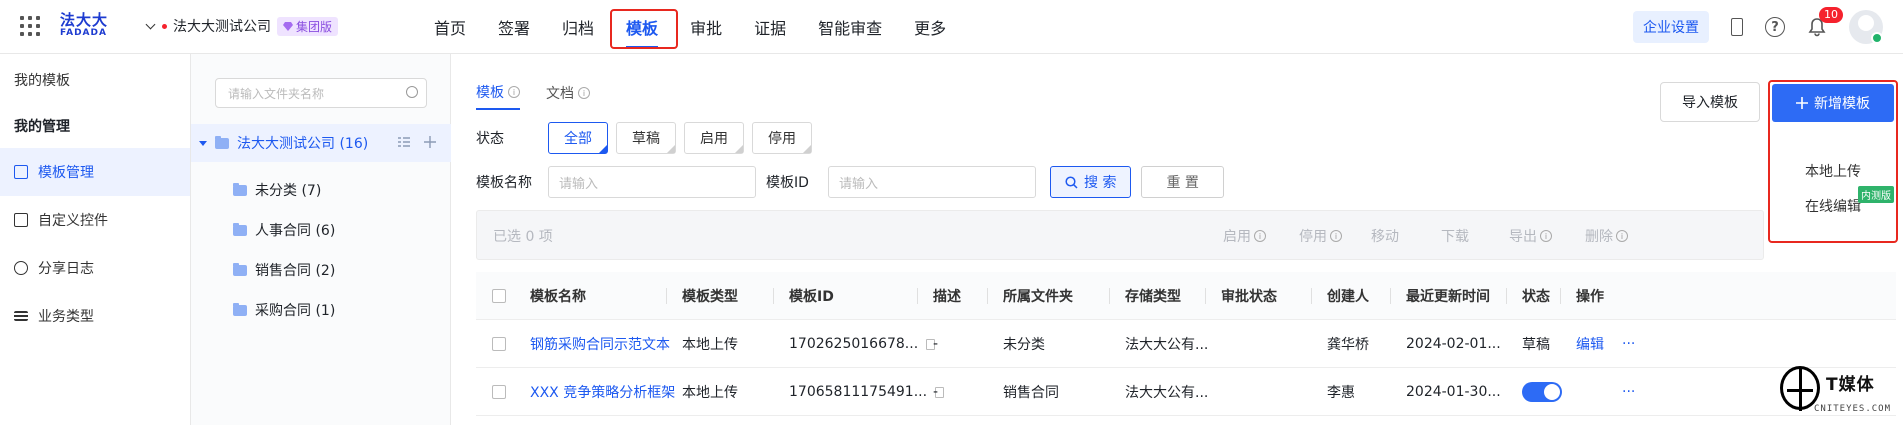  Describe the element at coordinates (1320, 236) in the screenshot. I see `bulk-disable: 停用 i` at that location.